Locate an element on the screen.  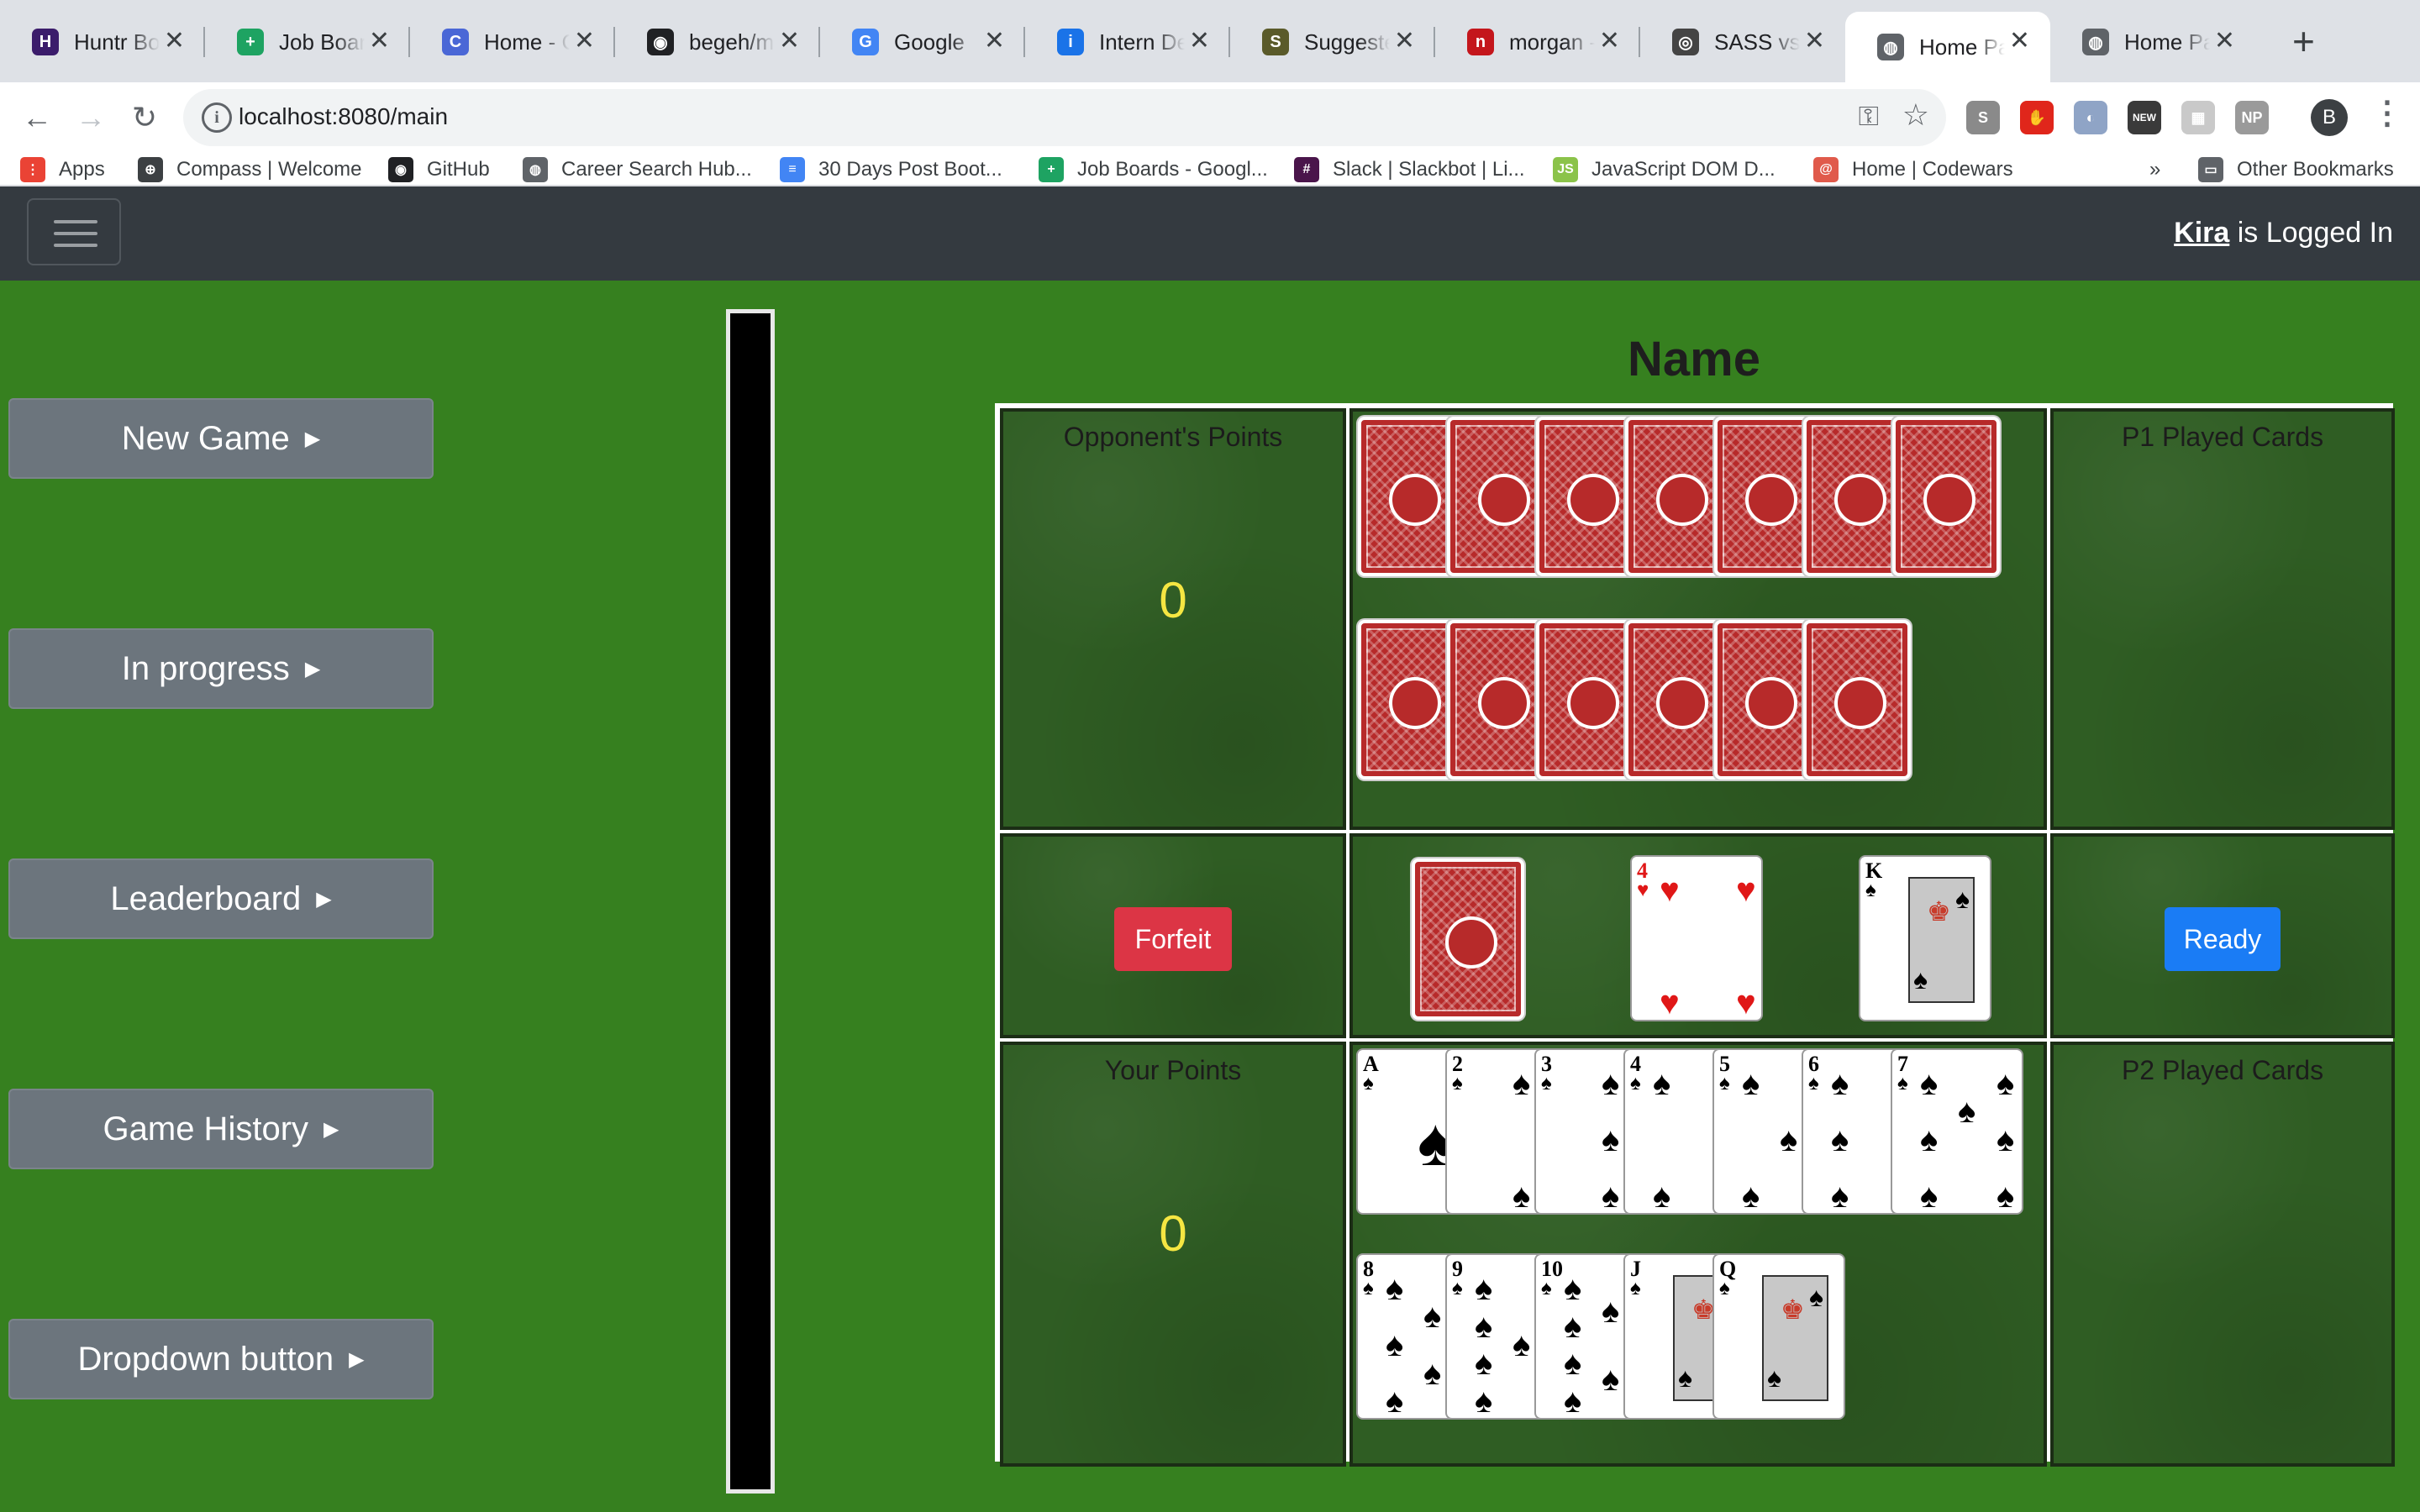
playing-card: 7 ♠ ♠ ♠ ♠ ♠ ♠ ♠ ♠ is located at coordinates (1957, 1131).